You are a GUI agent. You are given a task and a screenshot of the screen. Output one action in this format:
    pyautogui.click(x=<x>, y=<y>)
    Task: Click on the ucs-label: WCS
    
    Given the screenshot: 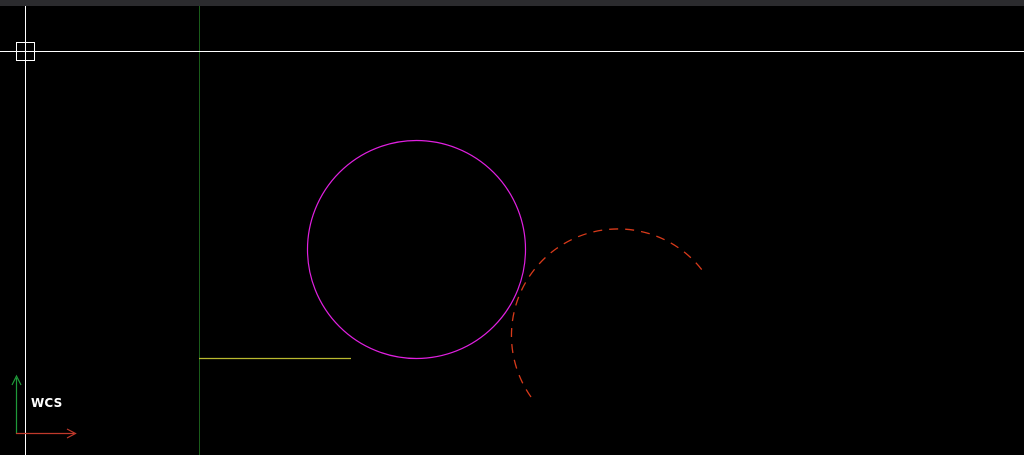 What is the action you would take?
    pyautogui.click(x=47, y=403)
    